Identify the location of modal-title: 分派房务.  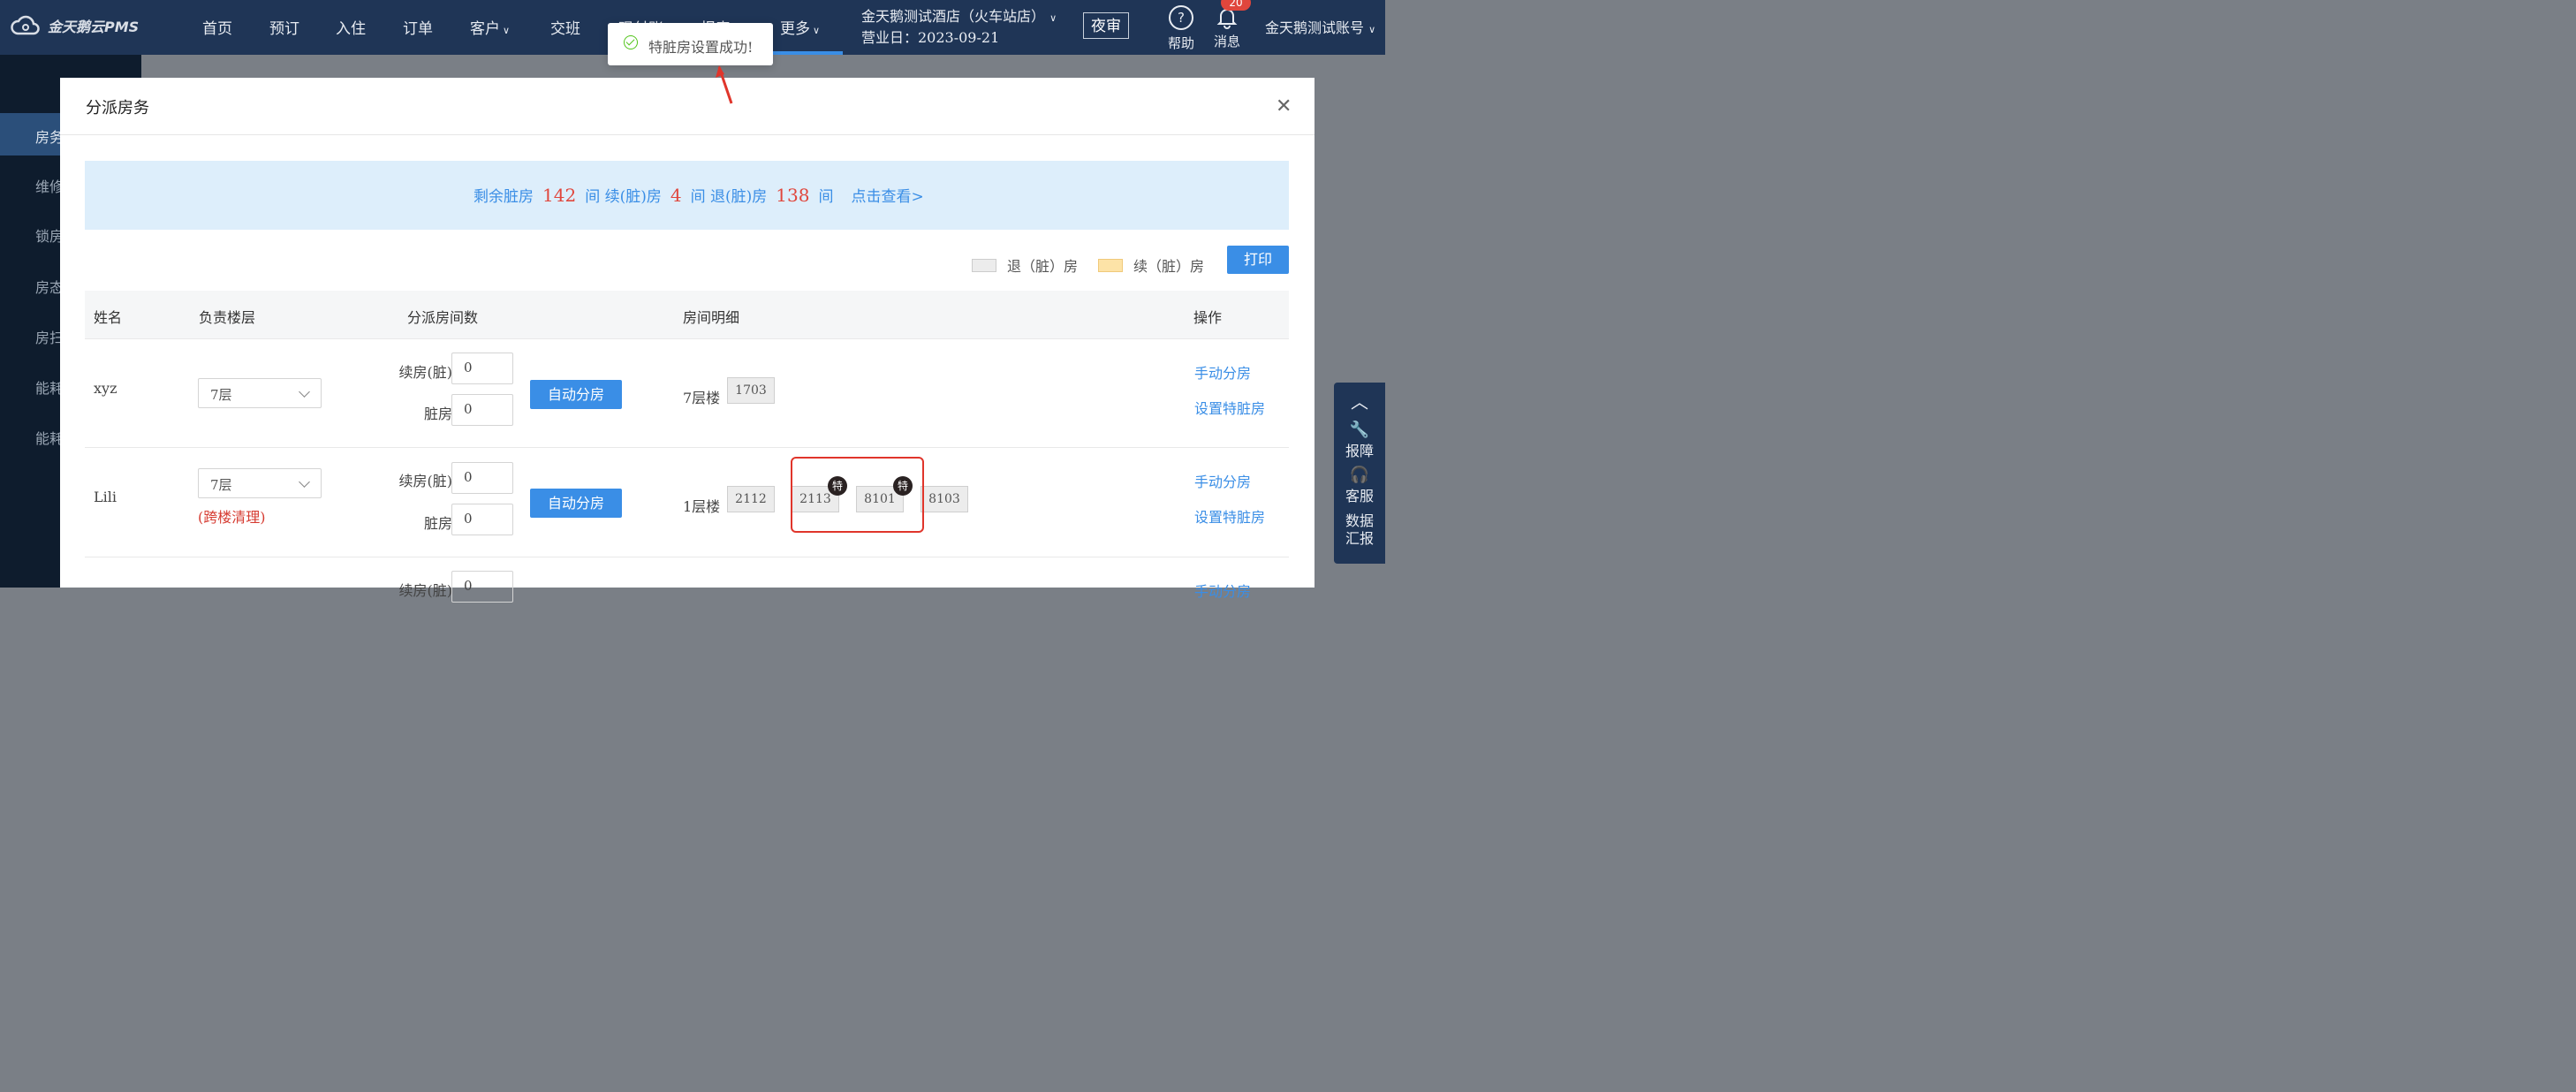
(117, 108).